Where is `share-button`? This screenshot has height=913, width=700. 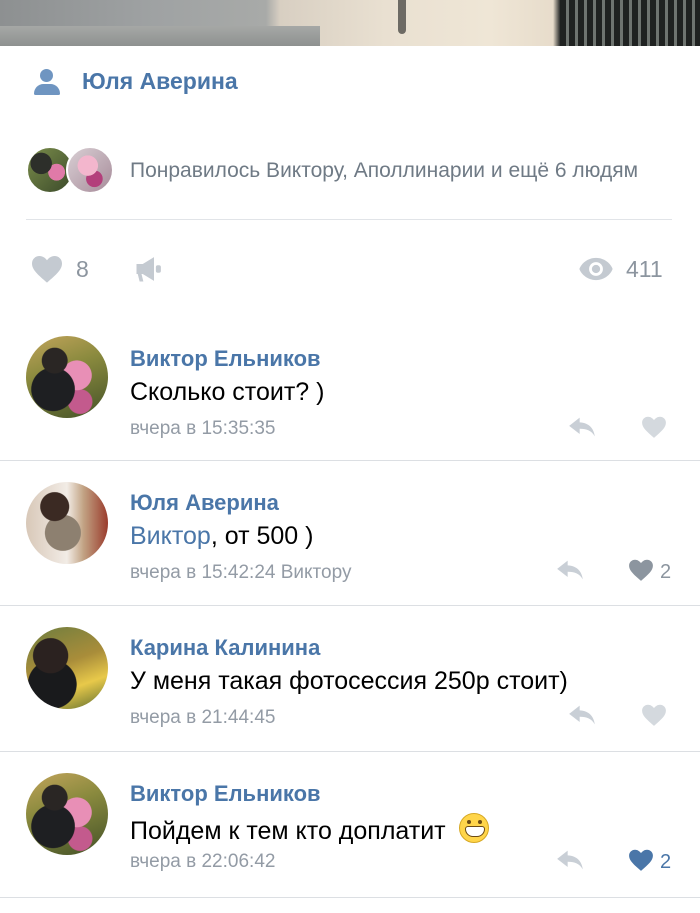
share-button is located at coordinates (149, 269).